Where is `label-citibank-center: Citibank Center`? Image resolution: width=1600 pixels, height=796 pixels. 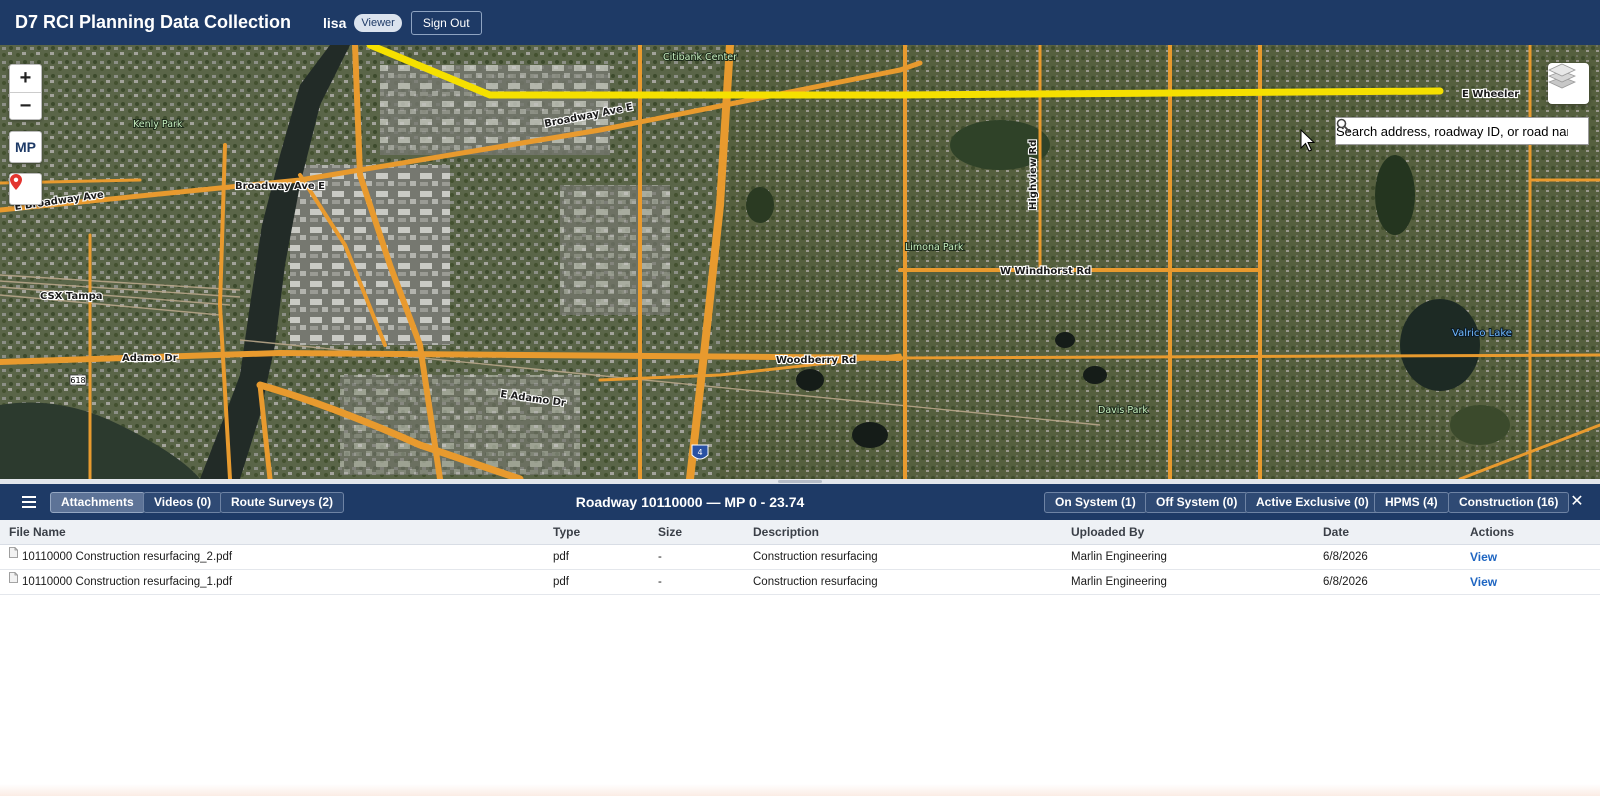
label-citibank-center: Citibank Center is located at coordinates (700, 57).